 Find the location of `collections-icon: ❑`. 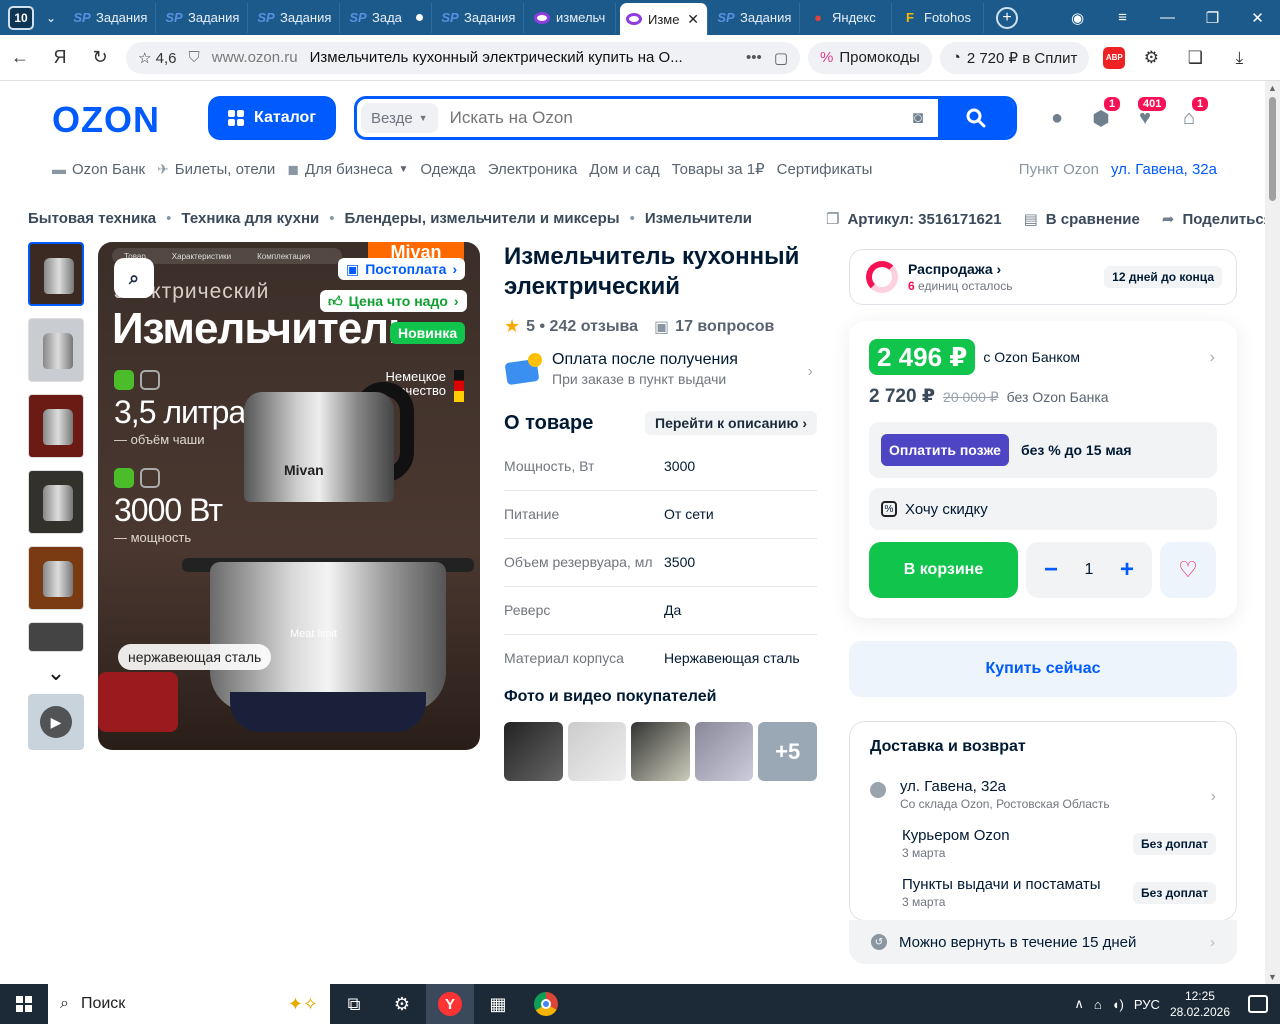

collections-icon: ❑ is located at coordinates (1195, 58).